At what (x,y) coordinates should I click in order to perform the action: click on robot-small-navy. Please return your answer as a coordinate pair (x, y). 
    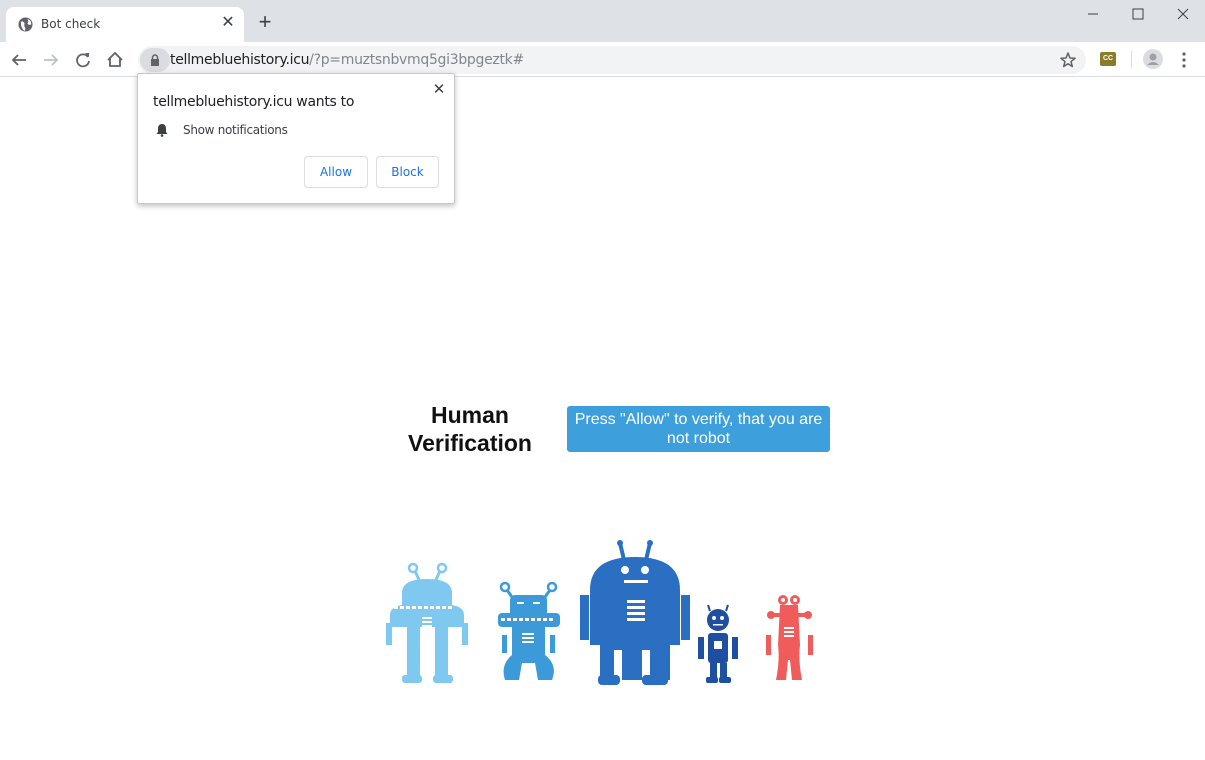
    Looking at the image, I should click on (718, 643).